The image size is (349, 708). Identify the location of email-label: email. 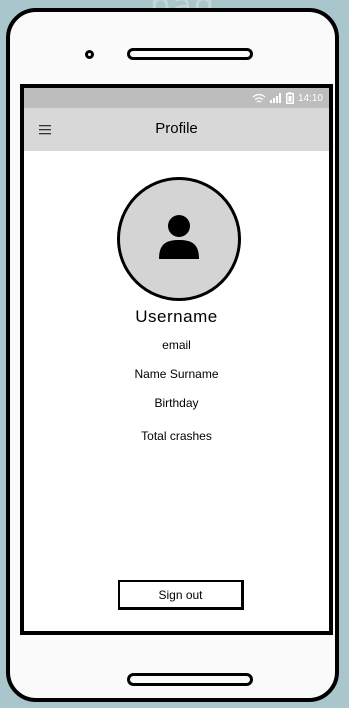
(176, 345).